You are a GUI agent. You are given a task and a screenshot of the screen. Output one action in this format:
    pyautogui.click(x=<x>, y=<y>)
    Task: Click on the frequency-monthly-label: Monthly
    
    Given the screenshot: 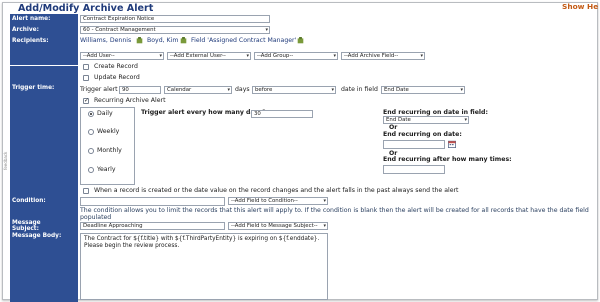 What is the action you would take?
    pyautogui.click(x=109, y=150)
    